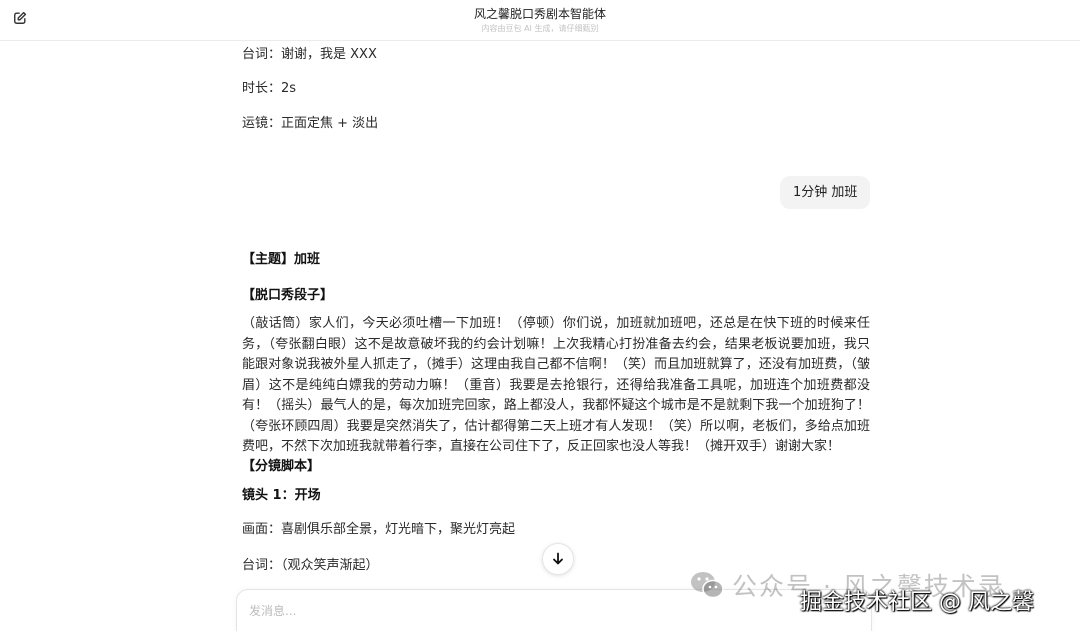 The height and width of the screenshot is (631, 1080). I want to click on edit-square-icon, so click(20, 17).